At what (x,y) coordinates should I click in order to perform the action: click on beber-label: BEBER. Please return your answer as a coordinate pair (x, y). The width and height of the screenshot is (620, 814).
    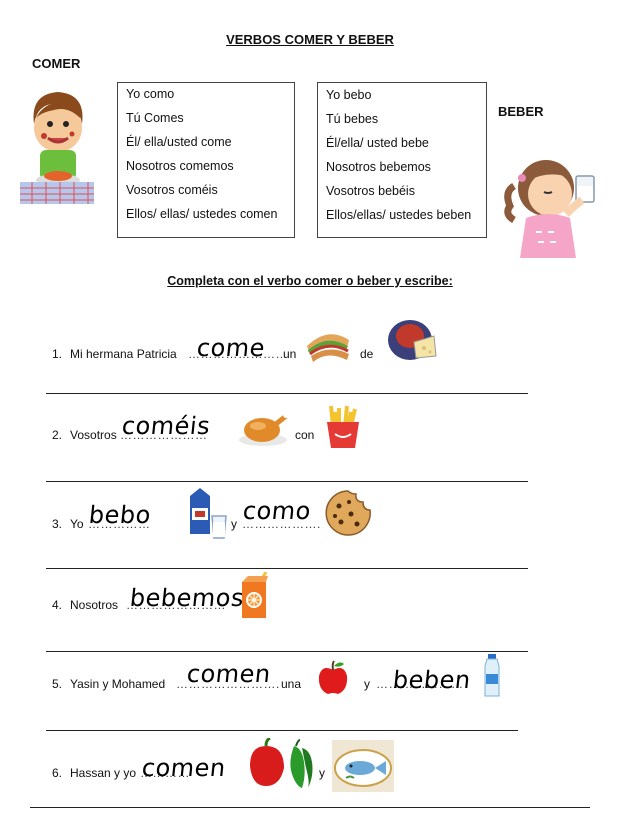
    Looking at the image, I should click on (521, 111).